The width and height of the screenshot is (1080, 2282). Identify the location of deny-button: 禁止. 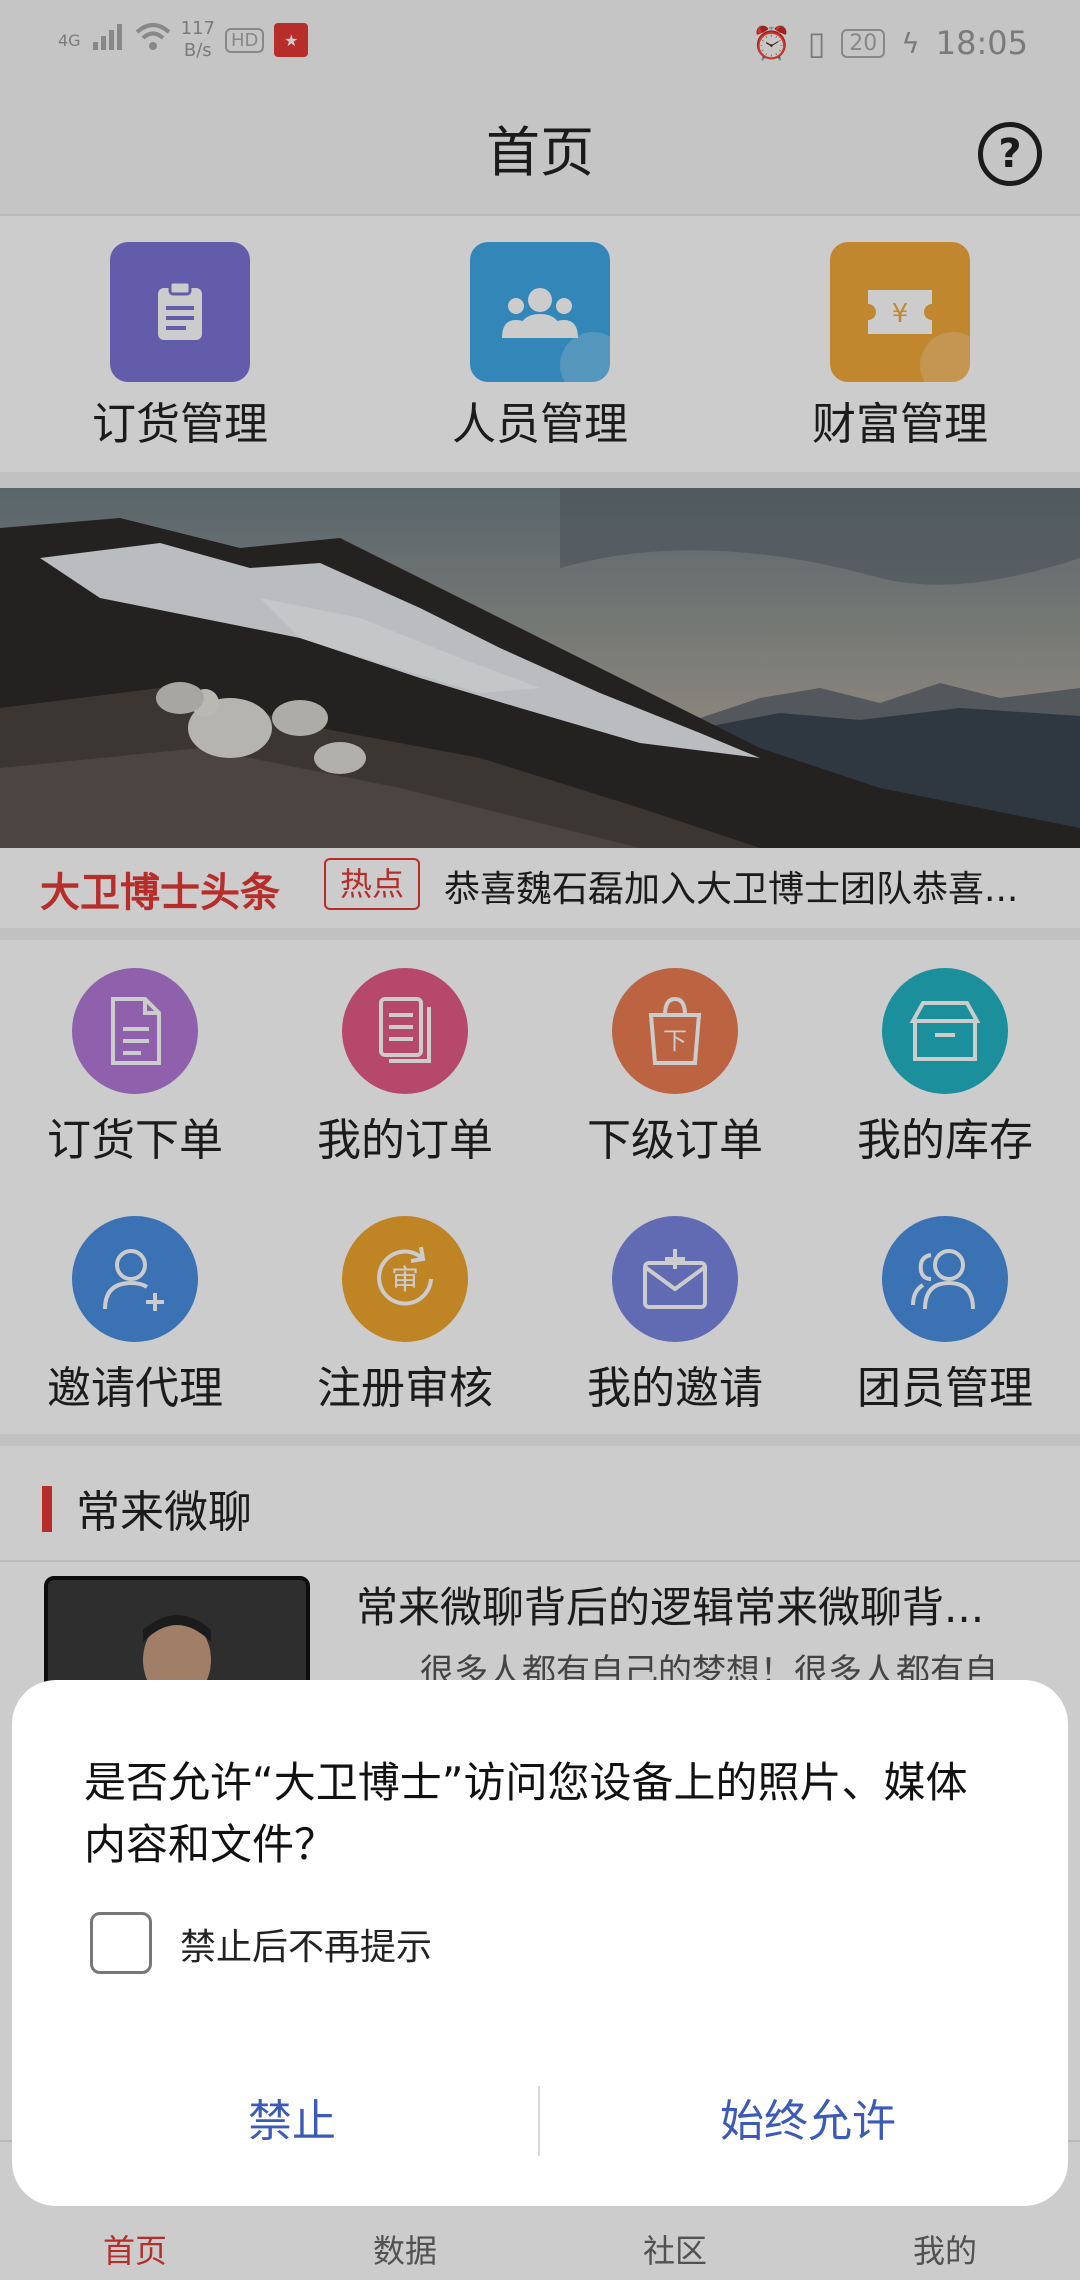
(292, 2122).